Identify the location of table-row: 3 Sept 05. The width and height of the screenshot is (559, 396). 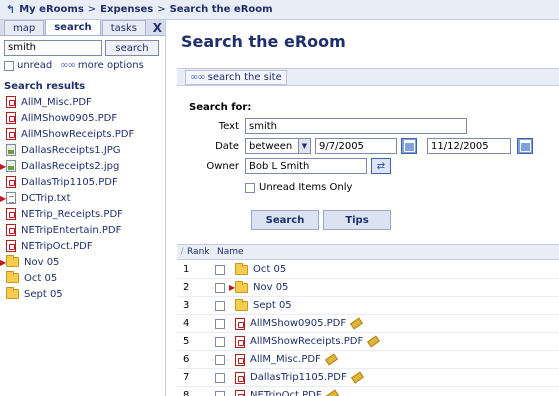
(368, 306).